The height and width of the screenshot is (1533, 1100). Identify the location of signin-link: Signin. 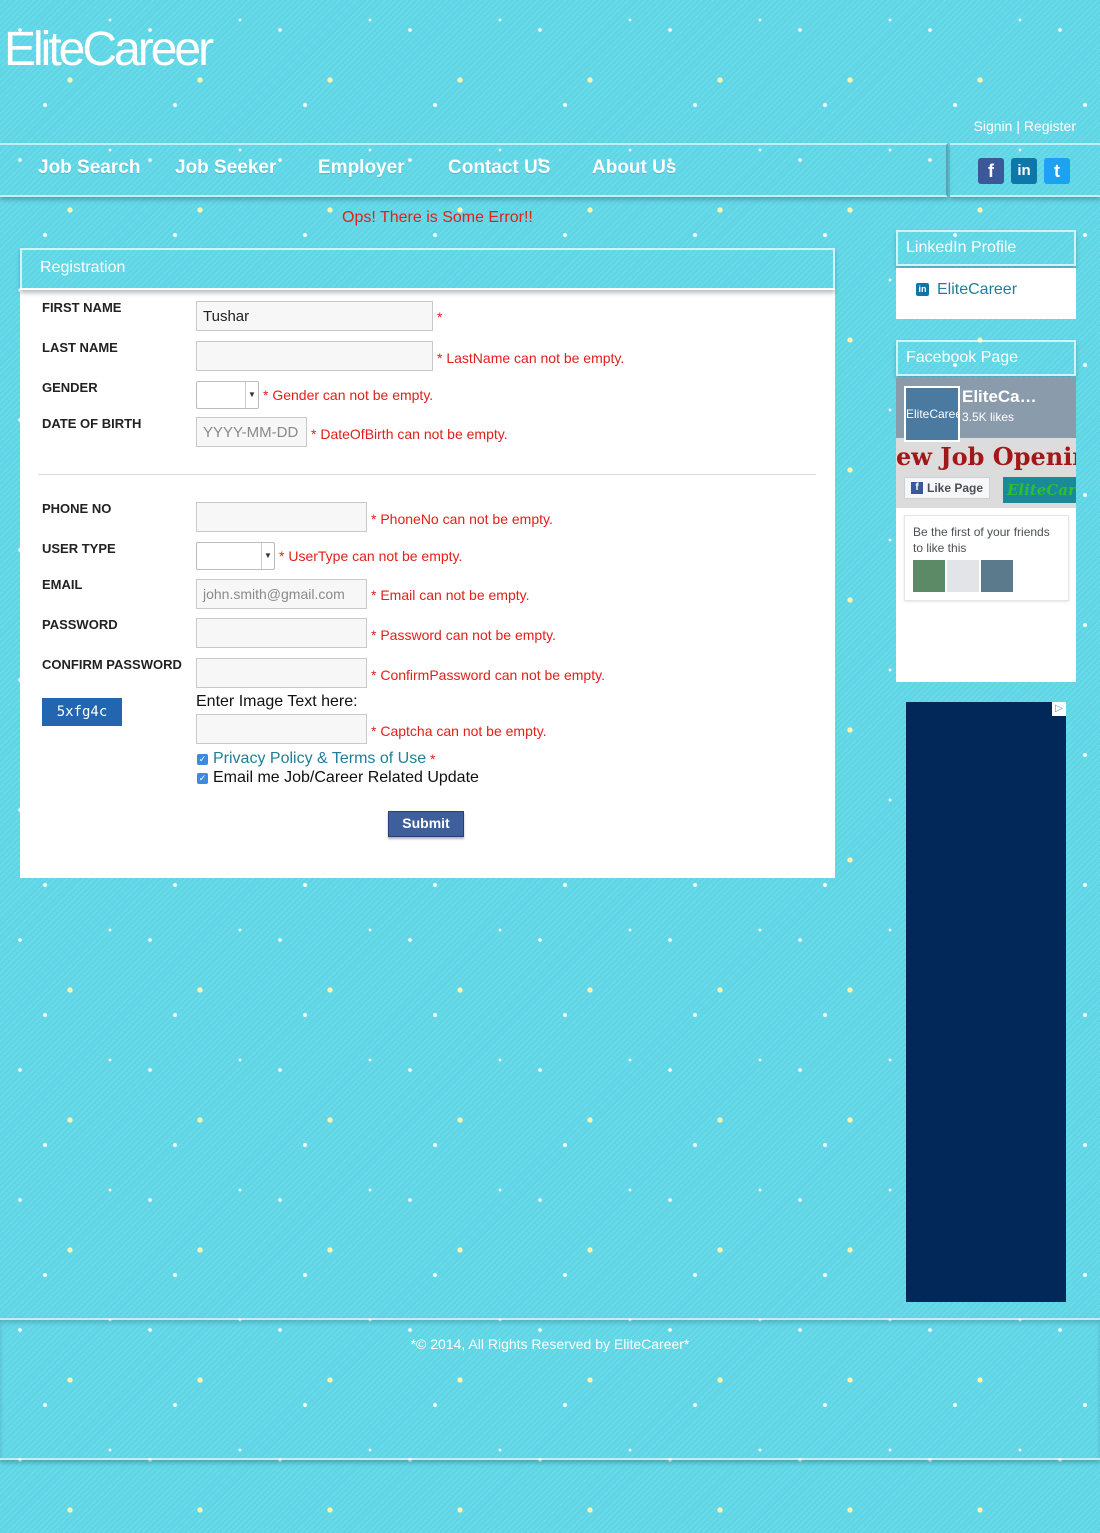
(993, 126).